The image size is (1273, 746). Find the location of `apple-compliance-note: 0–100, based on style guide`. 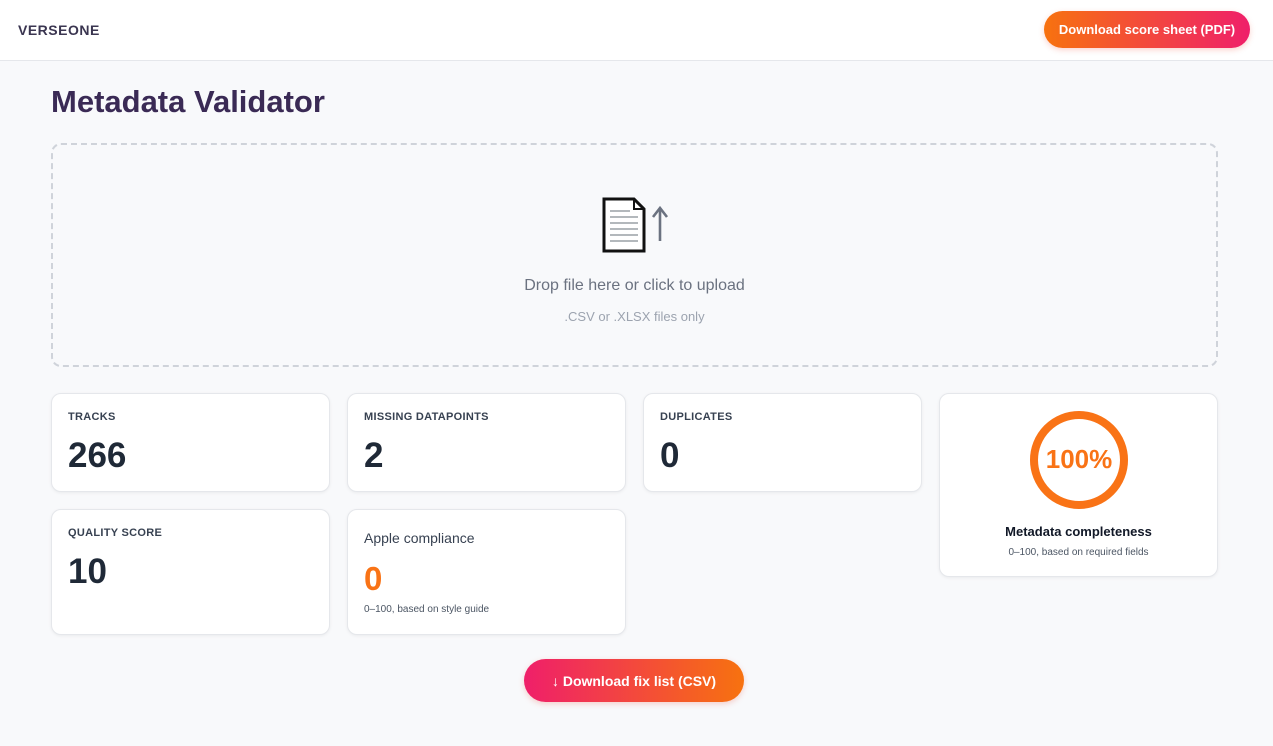

apple-compliance-note: 0–100, based on style guide is located at coordinates (427, 609).